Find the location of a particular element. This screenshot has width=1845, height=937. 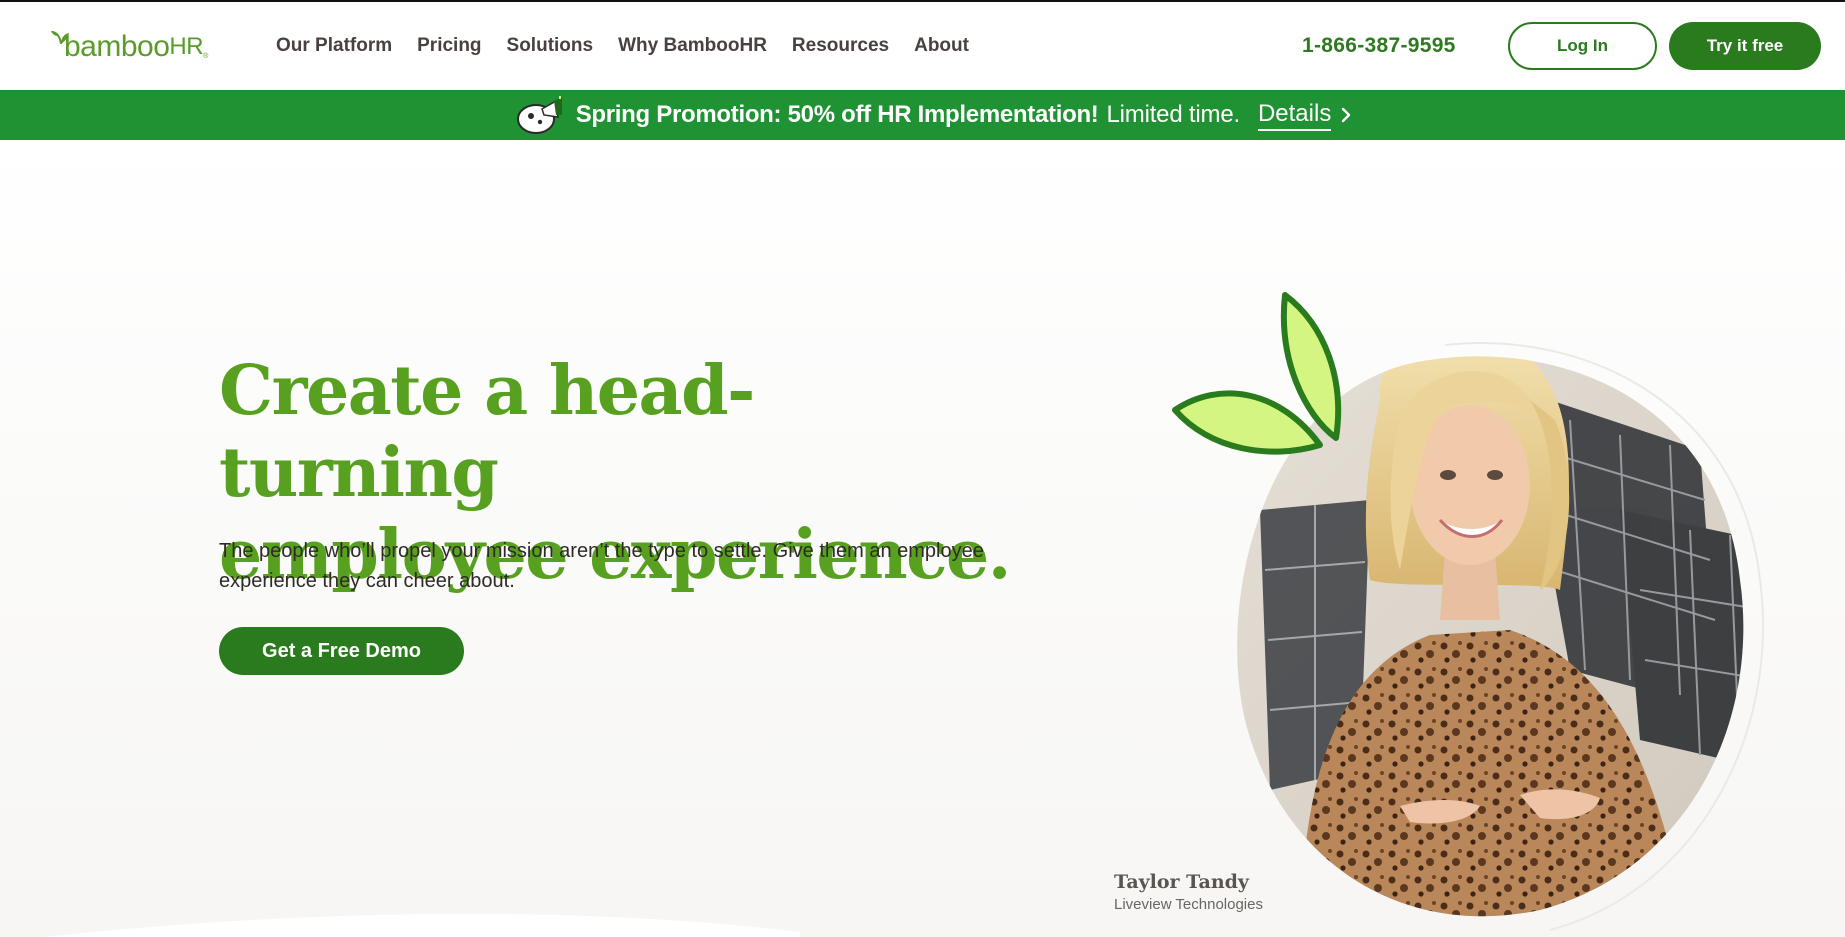

sprout-icon is located at coordinates (60, 38).